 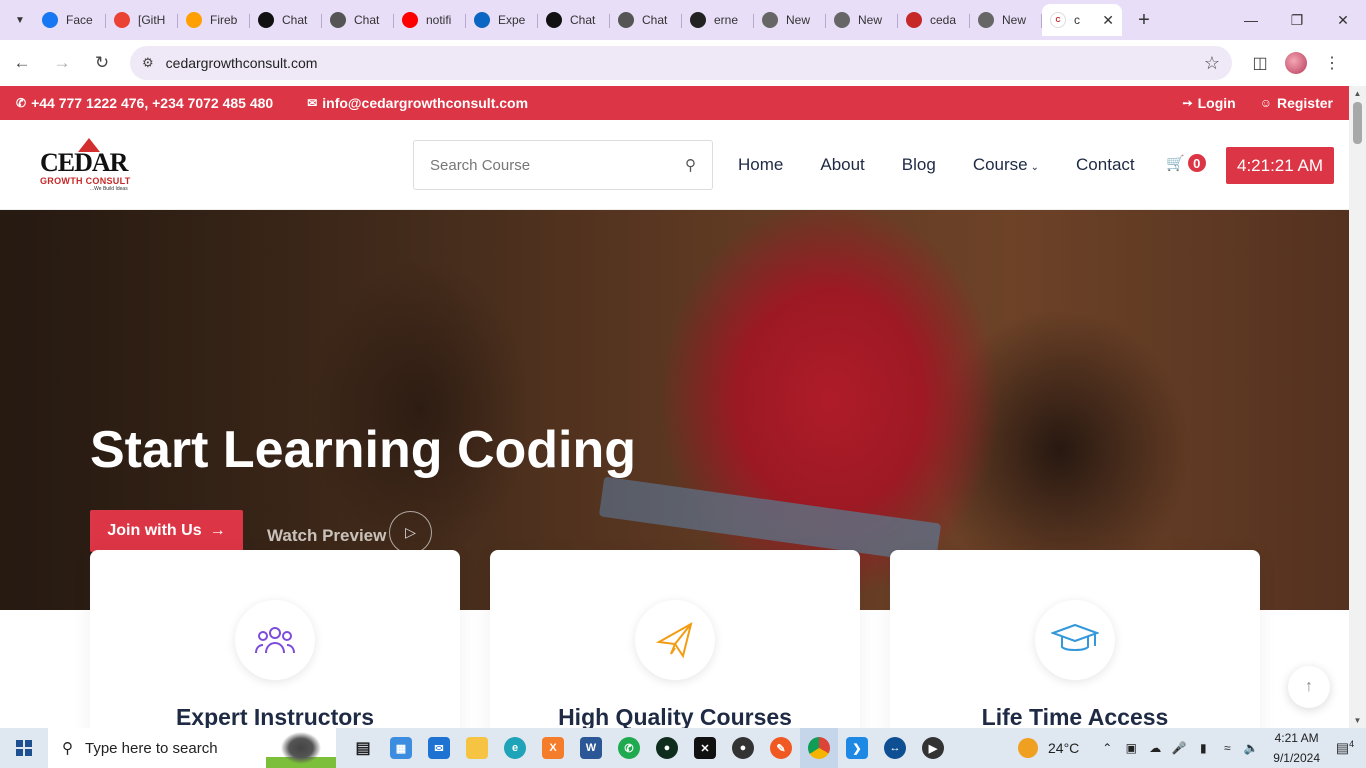 I want to click on browser-tab-label: Face, so click(x=79, y=20).